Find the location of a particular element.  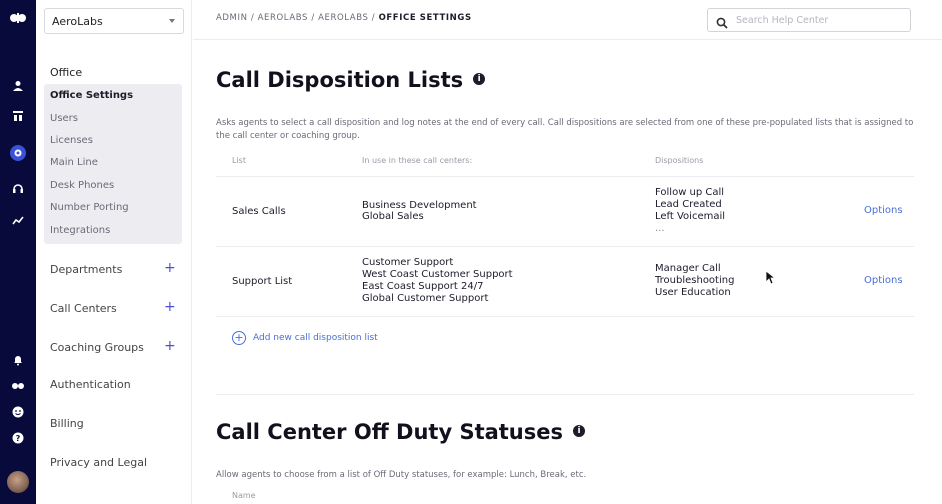

add-disposition-list-button: + Add new call disposition list is located at coordinates (305, 338).